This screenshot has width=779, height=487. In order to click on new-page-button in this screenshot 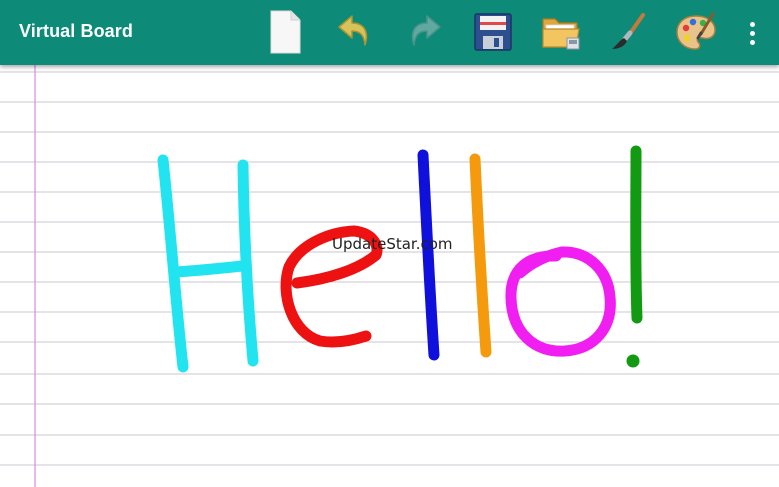, I will do `click(285, 32)`.